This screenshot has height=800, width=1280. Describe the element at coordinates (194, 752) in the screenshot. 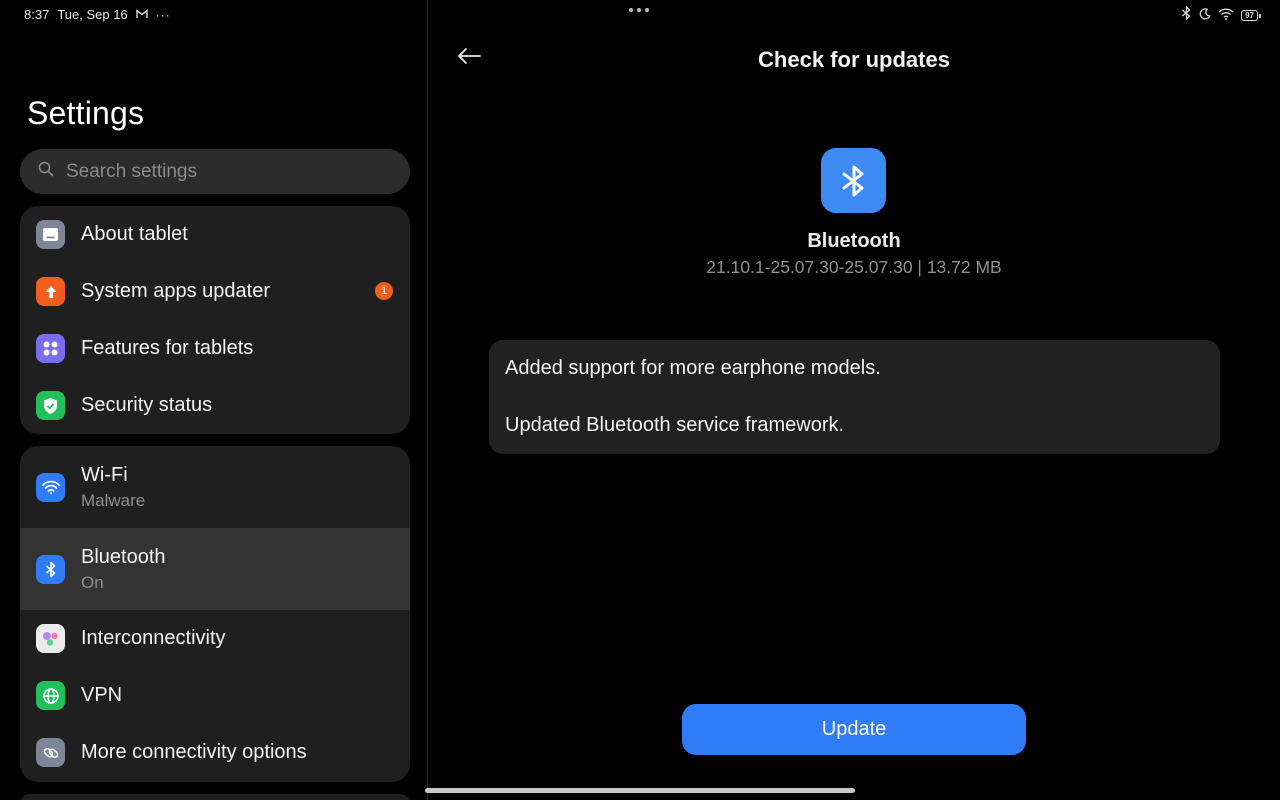

I see `sidebar-item-label: More connectivity options` at that location.